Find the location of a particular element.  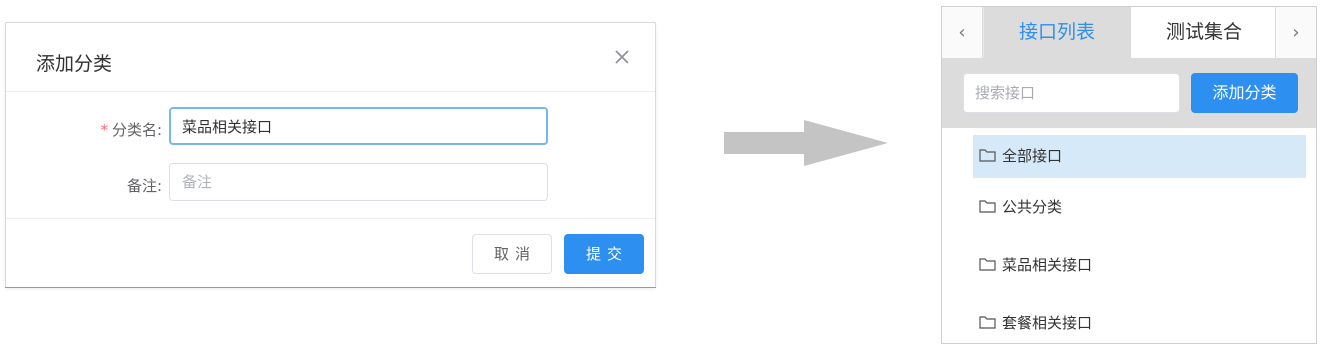

tab-prev-icon: ‹ is located at coordinates (962, 32).